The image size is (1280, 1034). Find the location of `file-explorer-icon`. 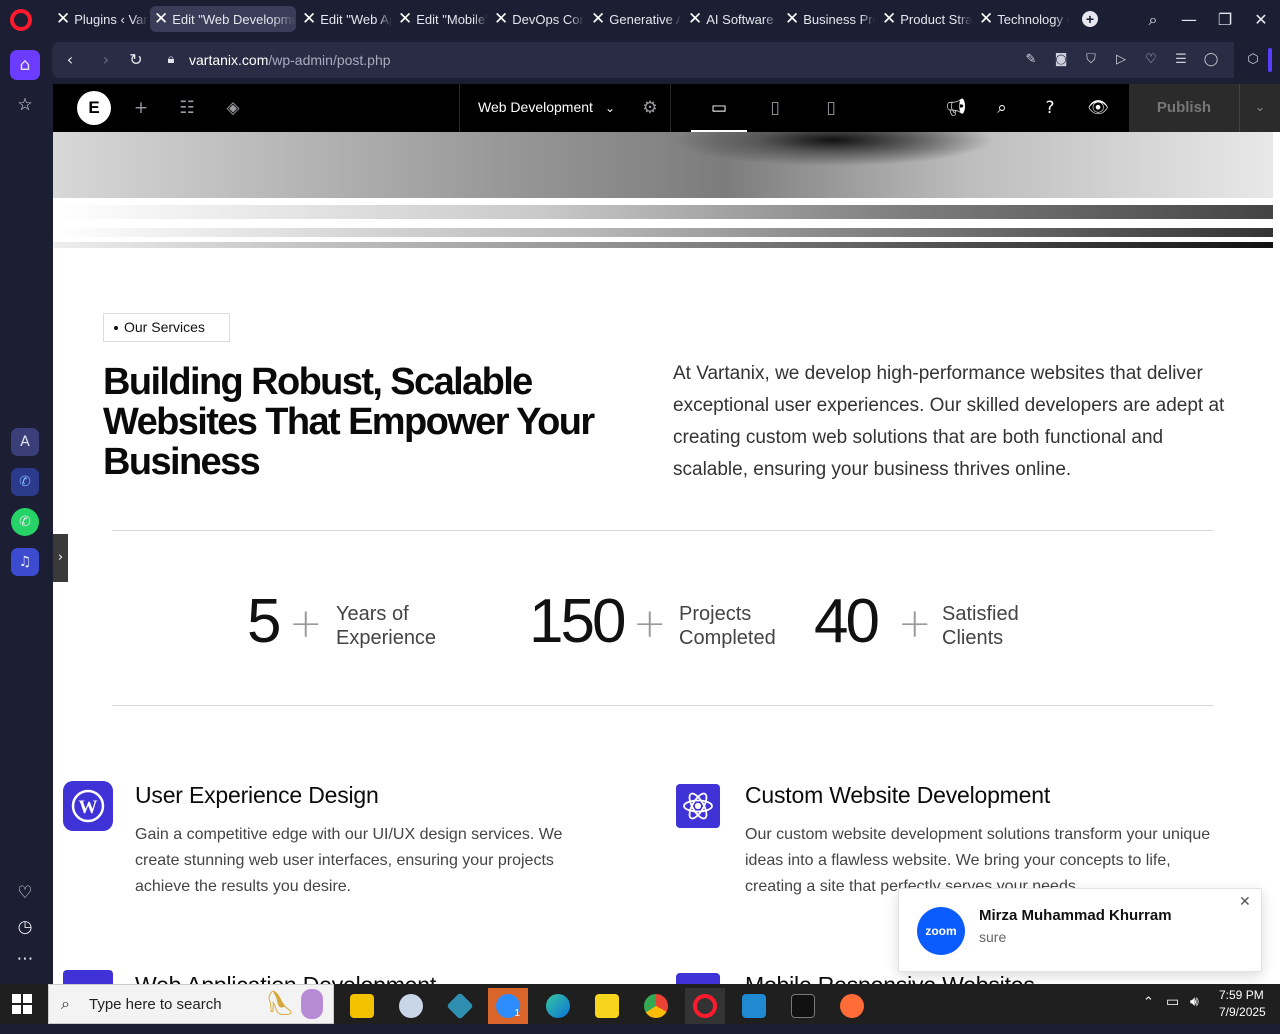

file-explorer-icon is located at coordinates (362, 1006).